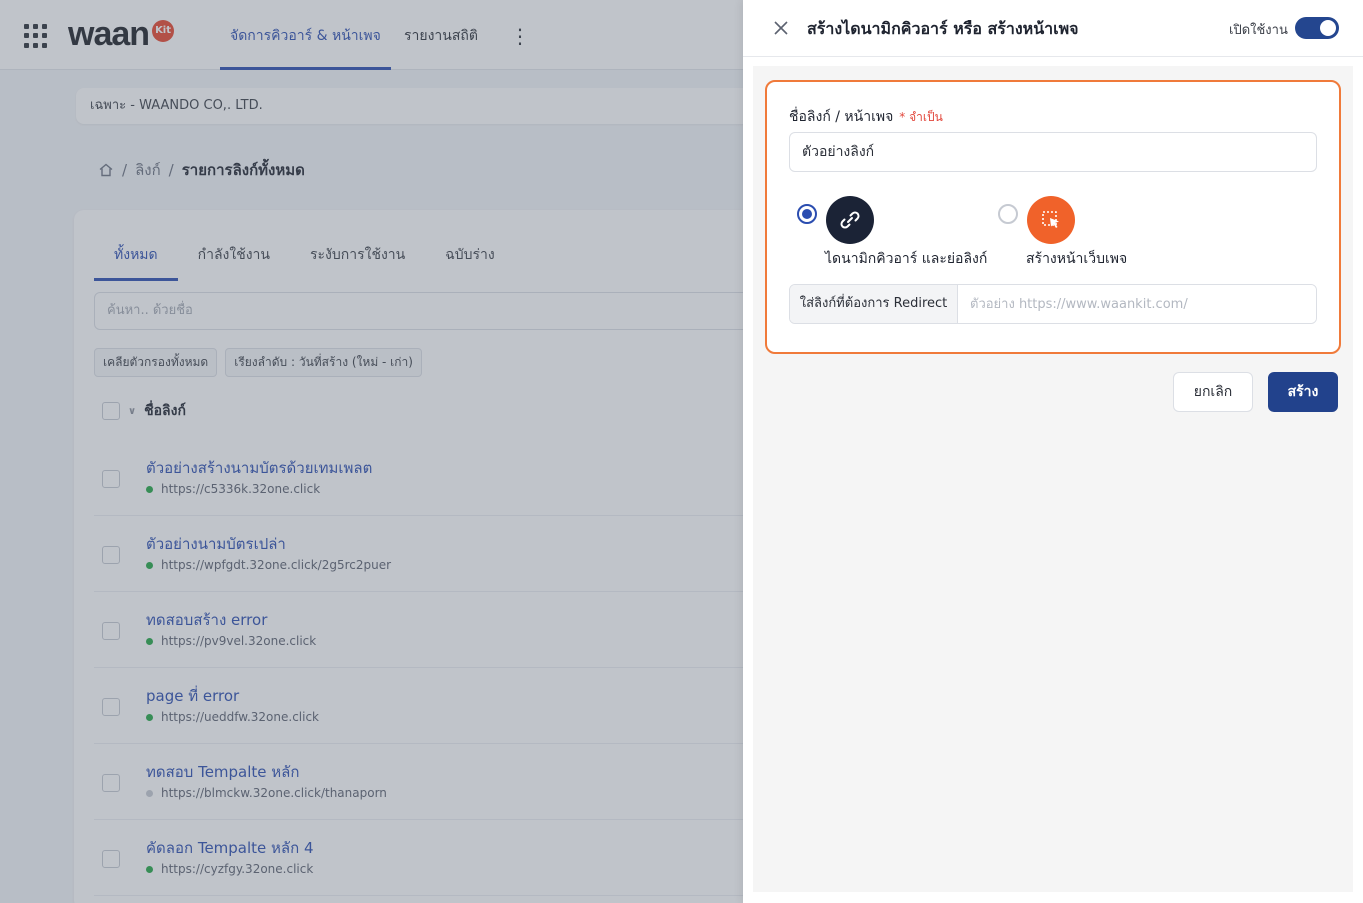  What do you see at coordinates (807, 214) in the screenshot?
I see `radio-dynamic-qr` at bounding box center [807, 214].